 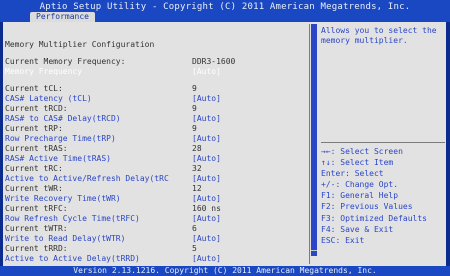 I want to click on setting-label: RAS# to CAS# Delay(tRCD), so click(x=63, y=119).